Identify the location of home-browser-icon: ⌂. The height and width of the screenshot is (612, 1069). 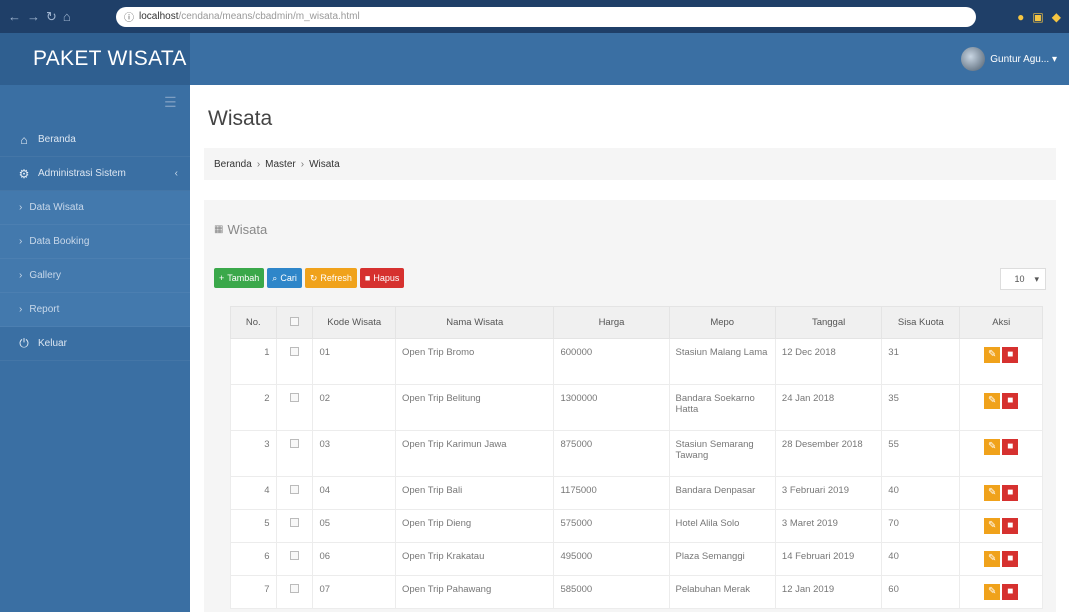
(67, 17).